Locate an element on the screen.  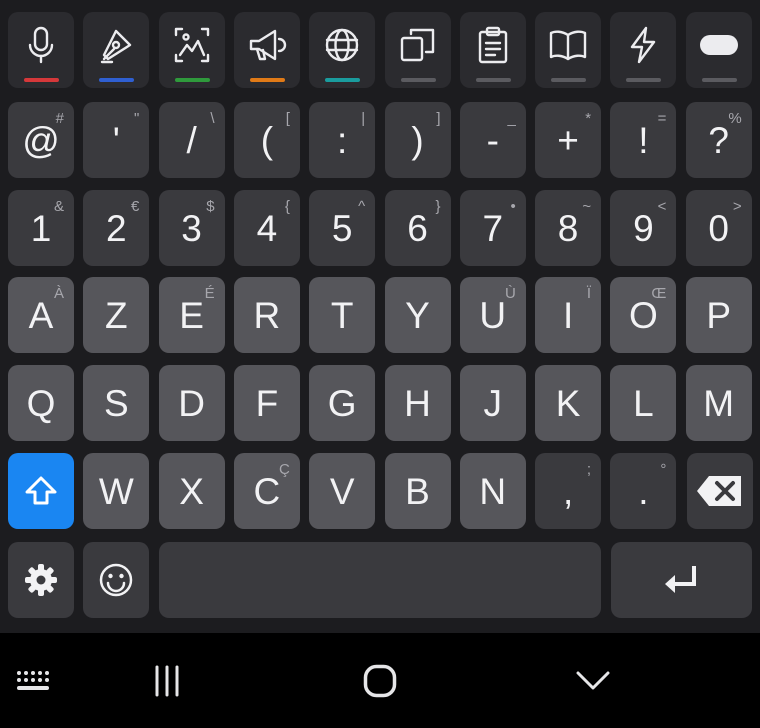
key-bottom-4: B is located at coordinates (417, 491).